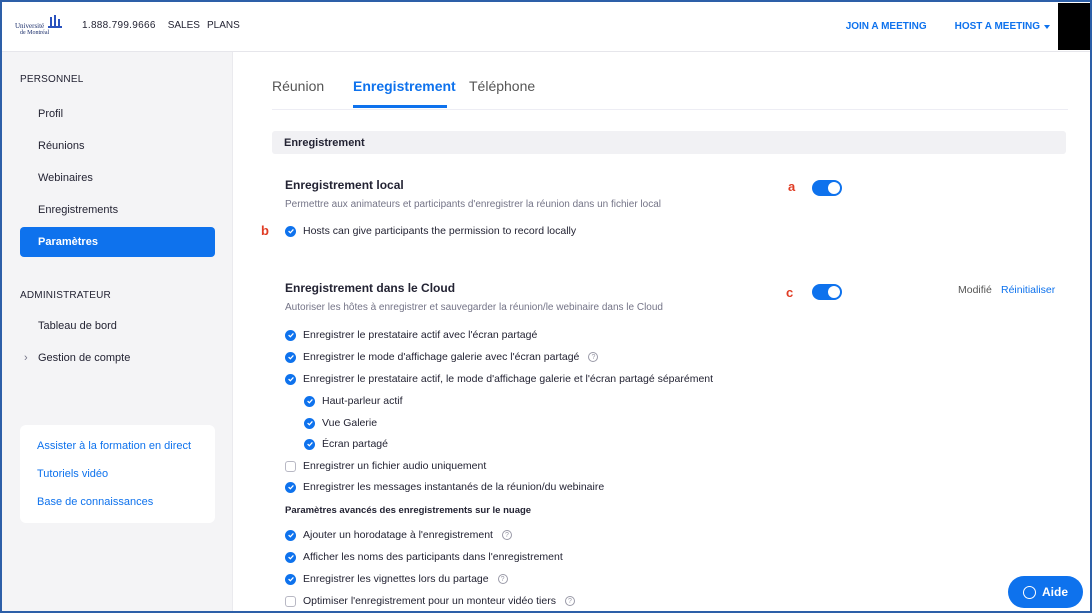 This screenshot has width=1092, height=613. Describe the element at coordinates (395, 466) in the screenshot. I see `cloud-option-label: Enregistrer un fichier audio uniquement` at that location.